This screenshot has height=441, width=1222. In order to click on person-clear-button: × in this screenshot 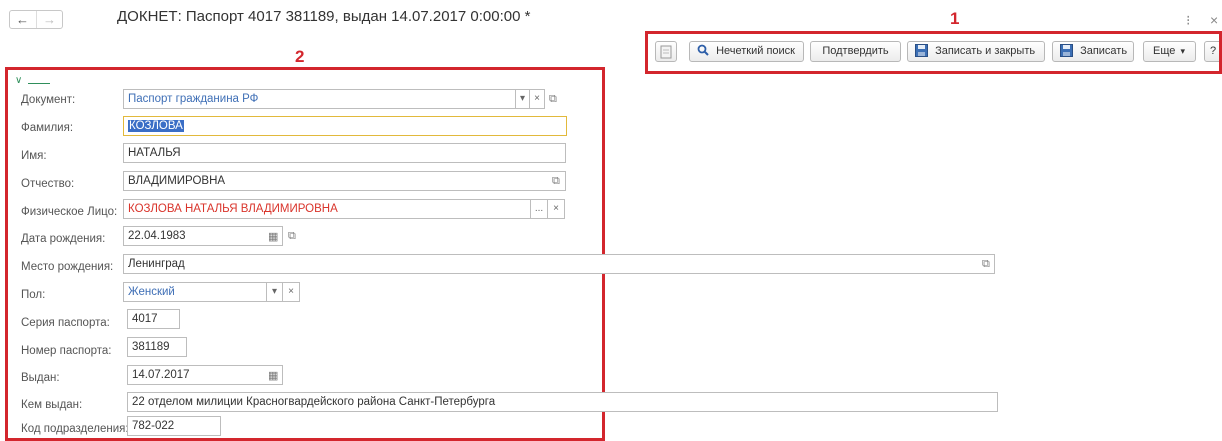, I will do `click(556, 209)`.